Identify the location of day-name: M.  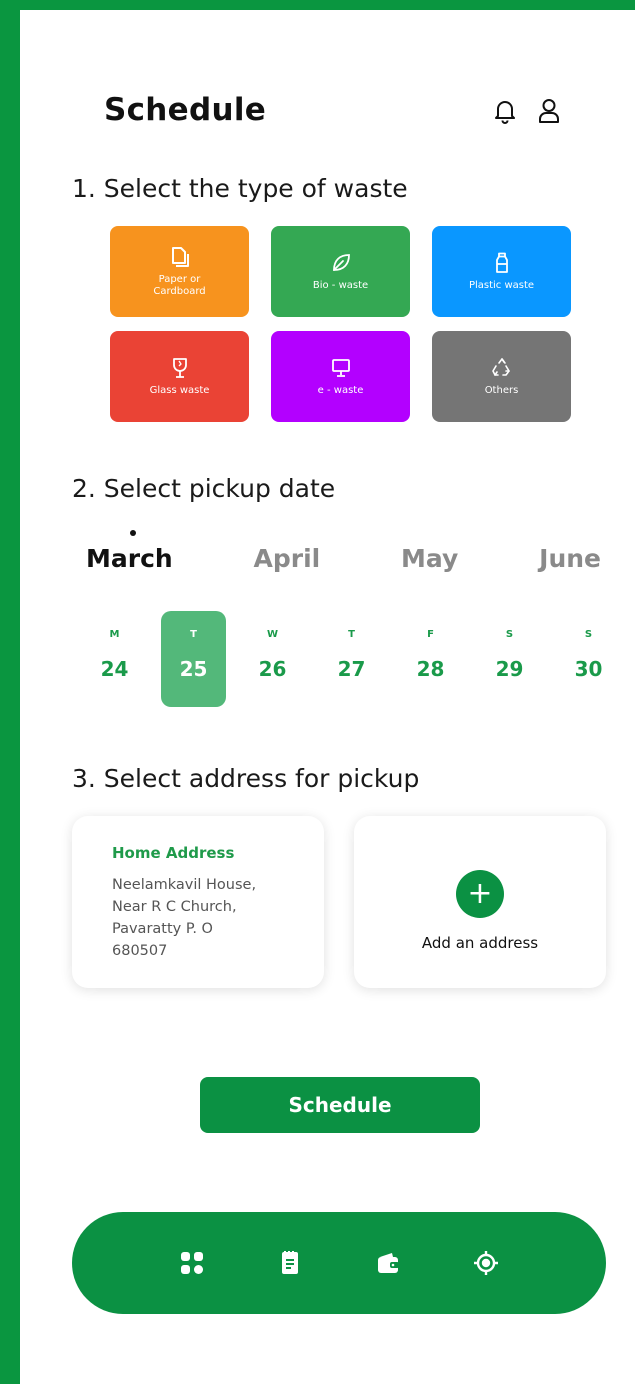
(114, 634).